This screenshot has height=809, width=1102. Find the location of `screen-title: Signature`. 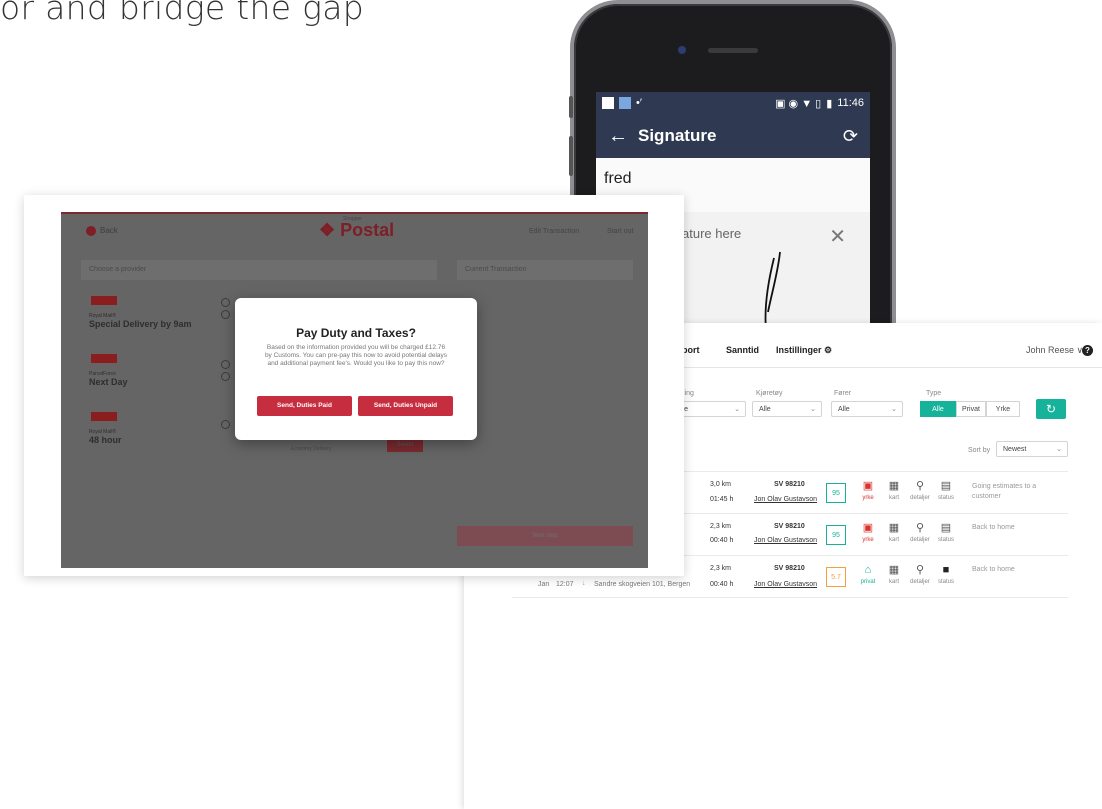

screen-title: Signature is located at coordinates (677, 135).